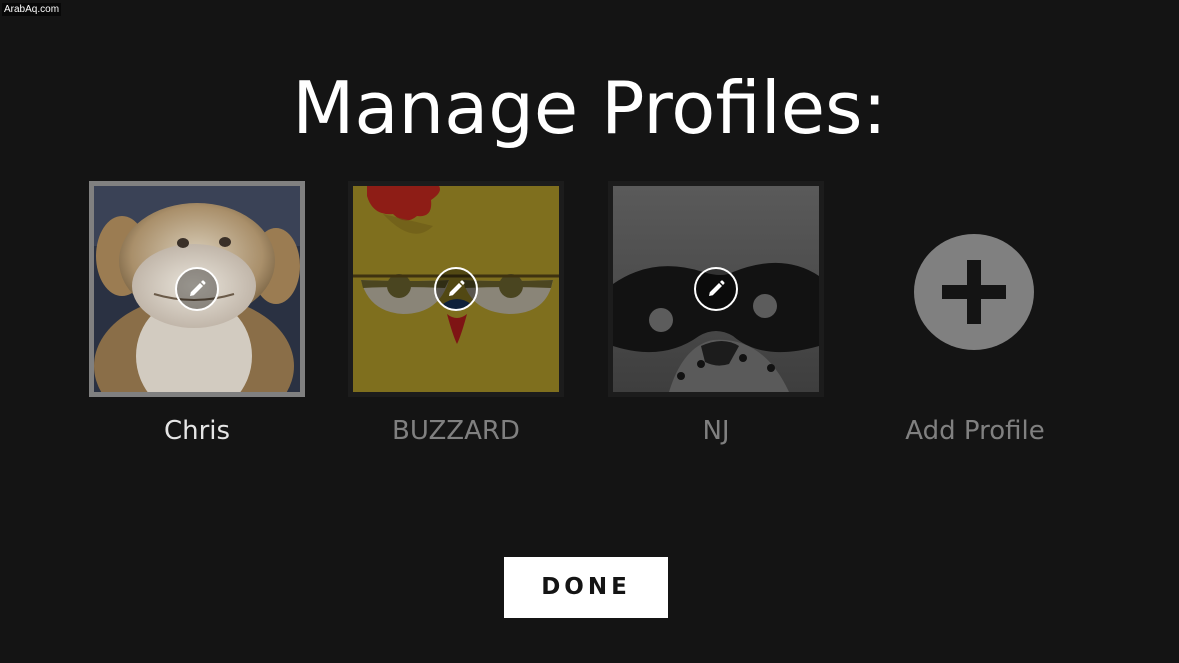 The image size is (1179, 663). I want to click on profile-avatar-buzzard, so click(456, 289).